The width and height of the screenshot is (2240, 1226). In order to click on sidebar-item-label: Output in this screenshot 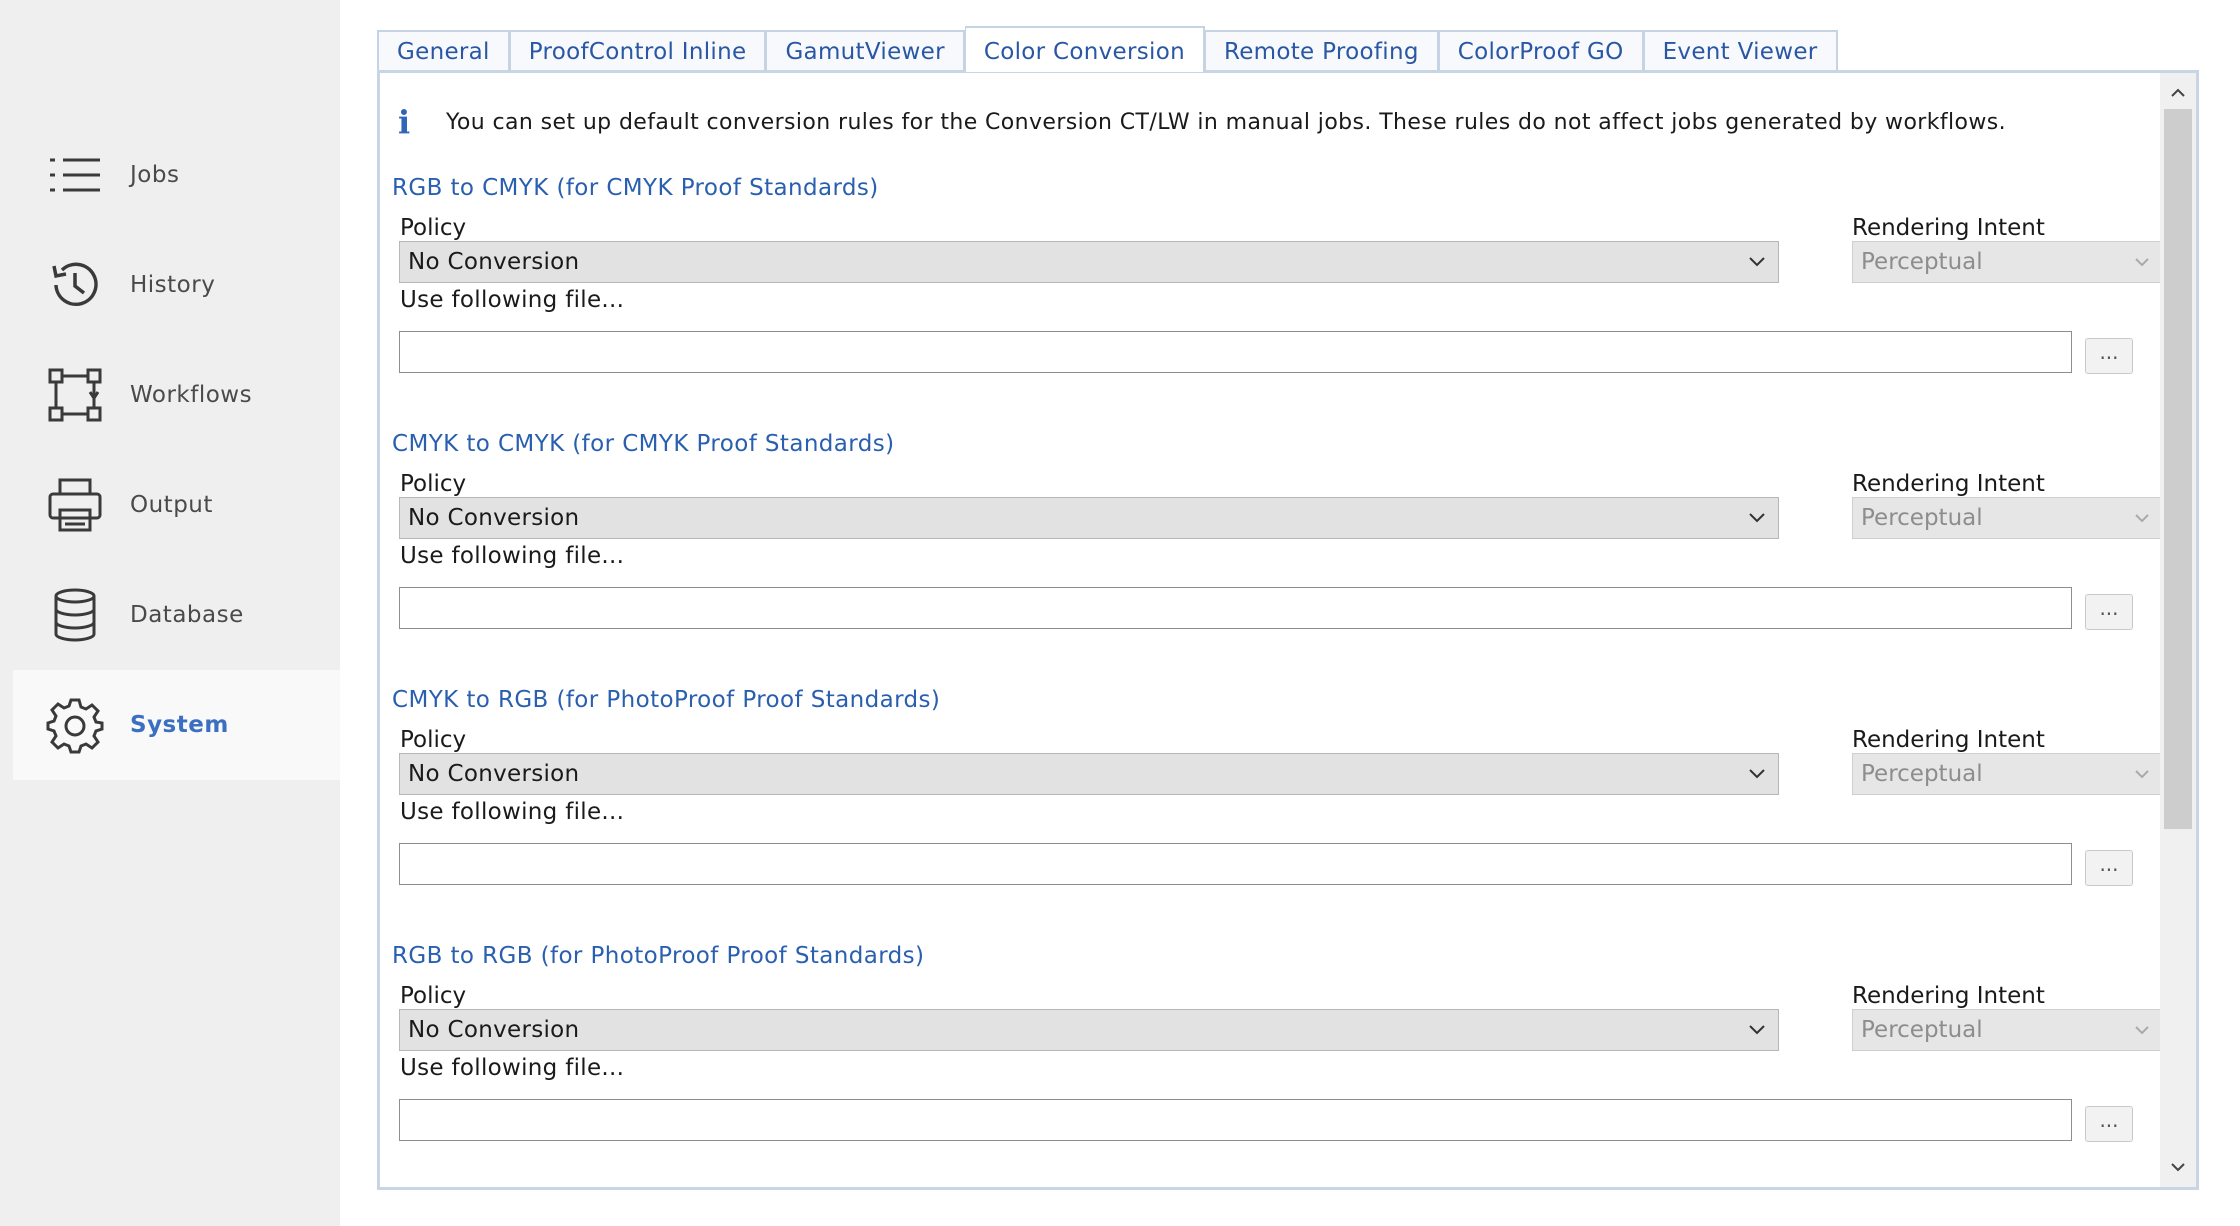, I will do `click(171, 505)`.